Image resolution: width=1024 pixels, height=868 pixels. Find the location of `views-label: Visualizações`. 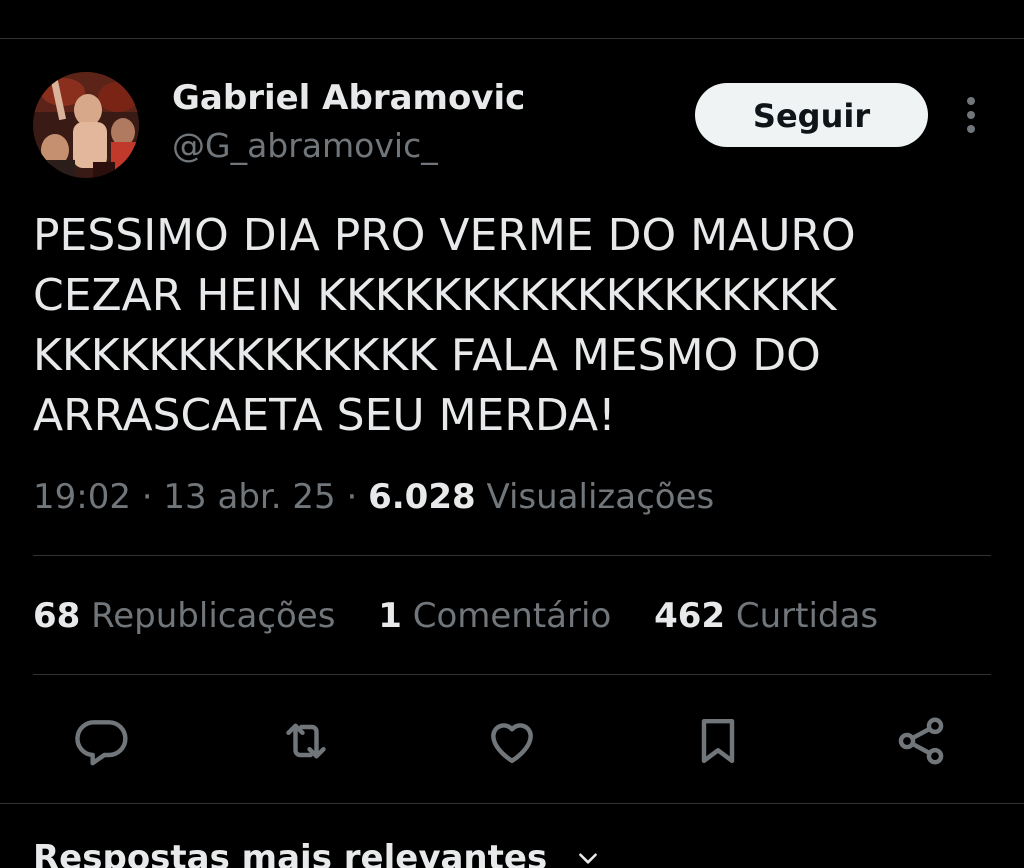

views-label: Visualizações is located at coordinates (600, 497).